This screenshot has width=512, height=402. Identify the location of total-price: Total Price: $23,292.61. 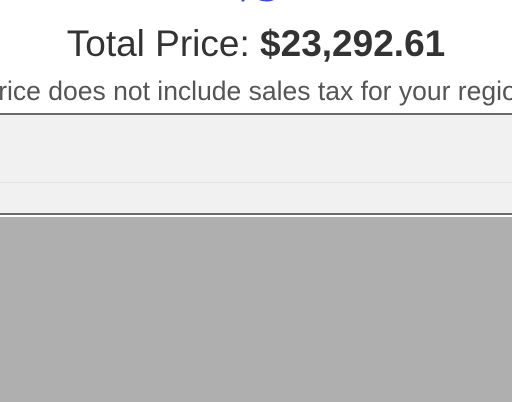
(256, 44).